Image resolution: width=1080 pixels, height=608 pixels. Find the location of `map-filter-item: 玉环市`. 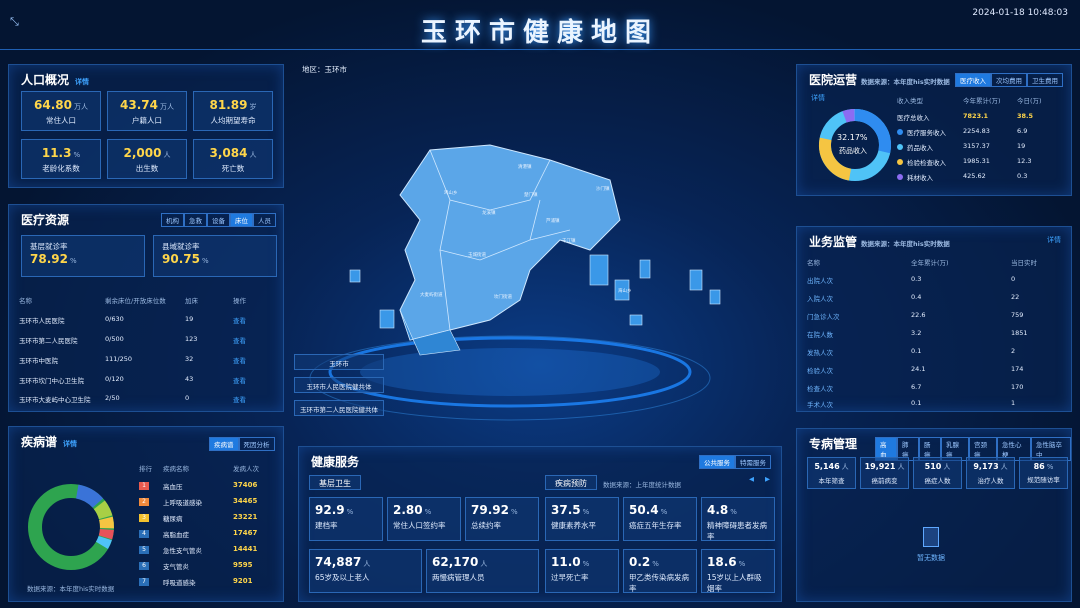

map-filter-item: 玉环市 is located at coordinates (339, 362).